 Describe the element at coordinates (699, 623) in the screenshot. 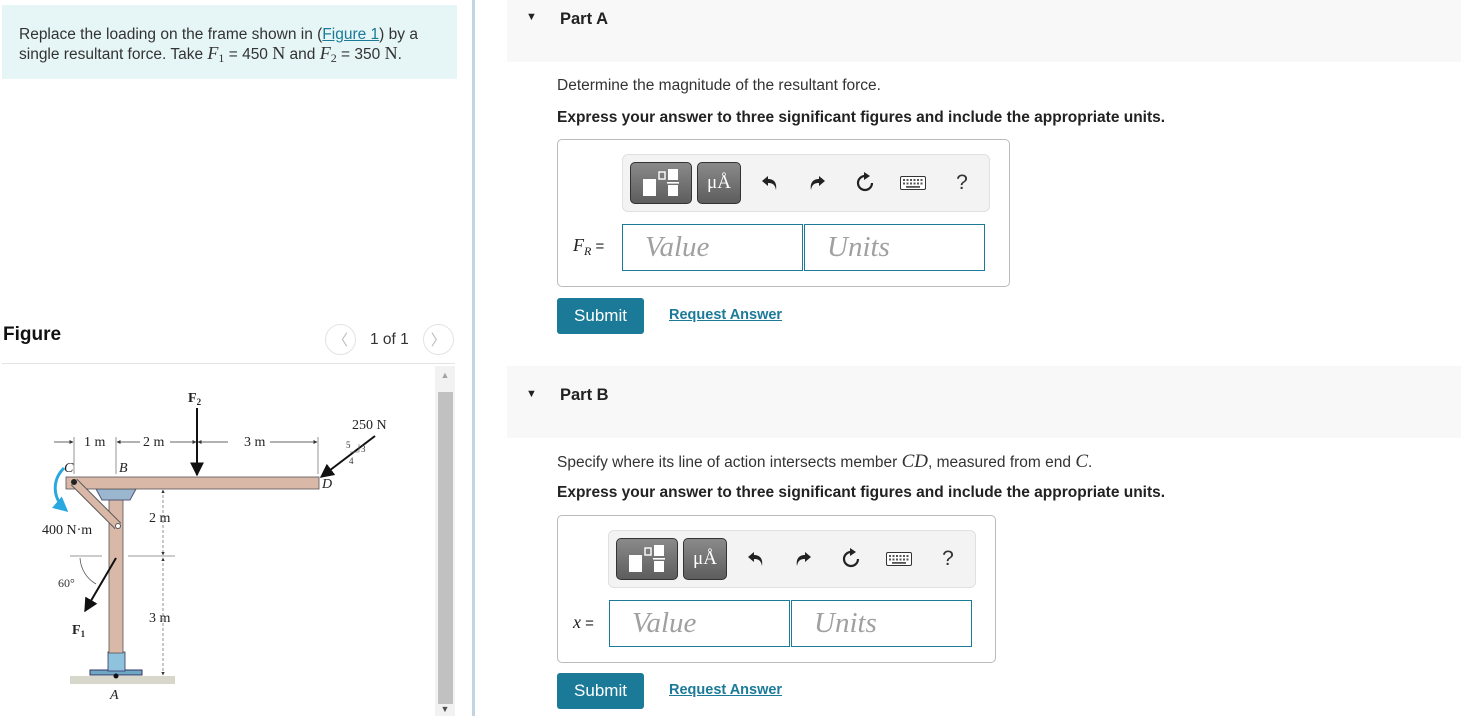

I see `part-b-value-input` at that location.